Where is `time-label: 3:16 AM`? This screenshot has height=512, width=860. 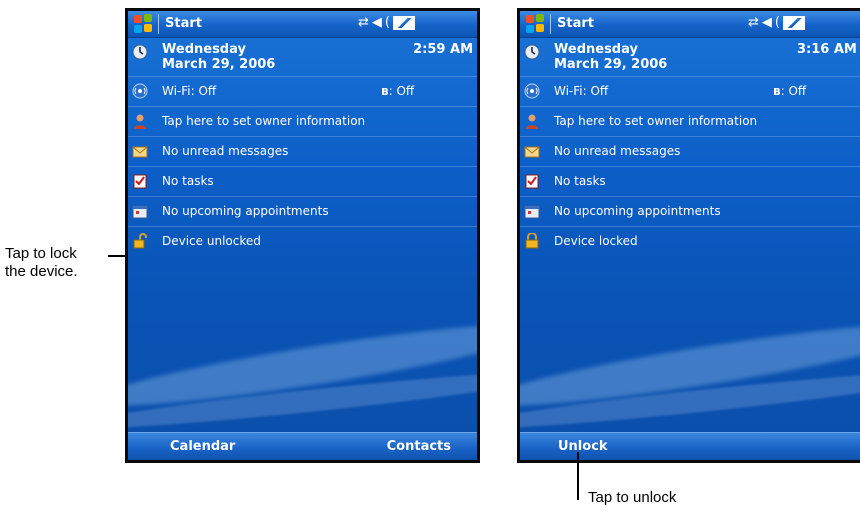 time-label: 3:16 AM is located at coordinates (827, 49).